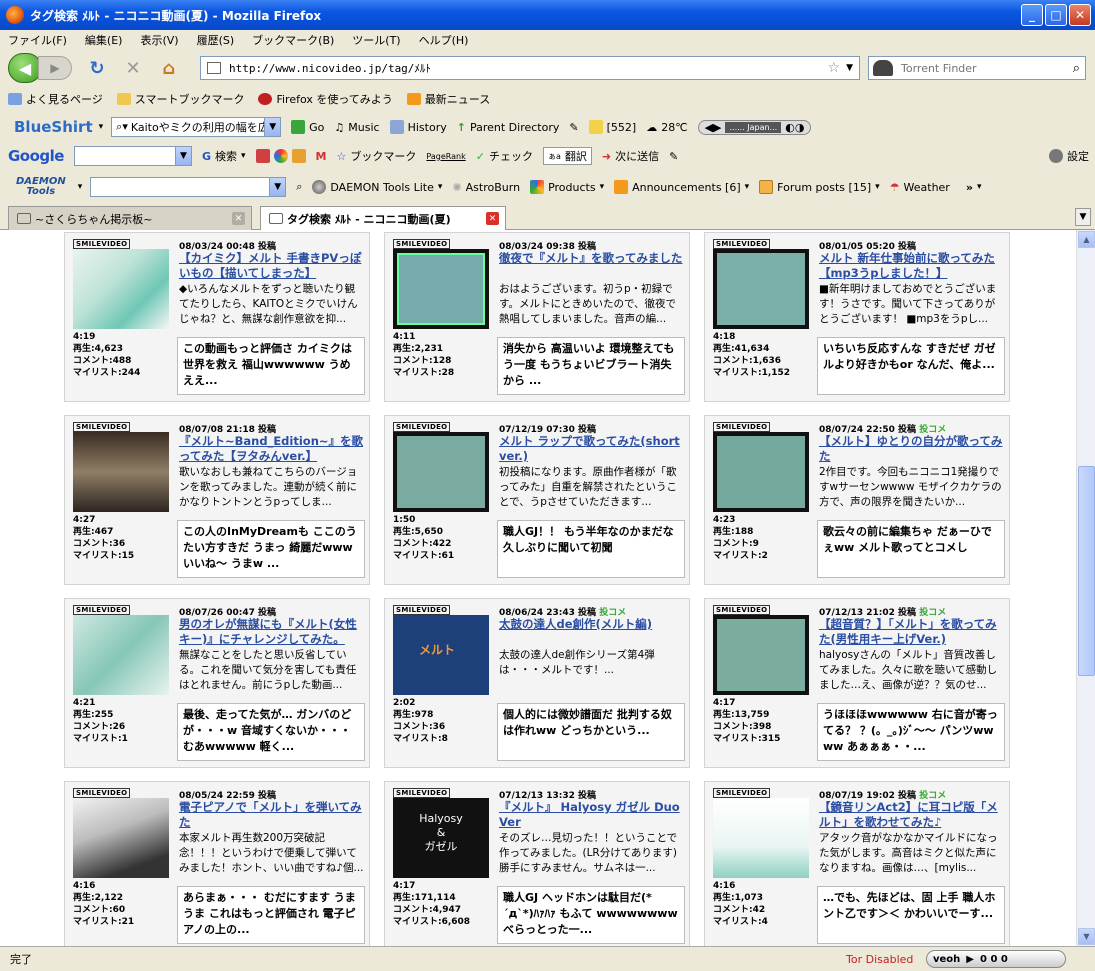 This screenshot has height=971, width=1095. Describe the element at coordinates (912, 815) in the screenshot. I see `video-title-link: 【鏡音リンAct2】に耳コピ版「メルト」を歌わせてみた♪` at that location.